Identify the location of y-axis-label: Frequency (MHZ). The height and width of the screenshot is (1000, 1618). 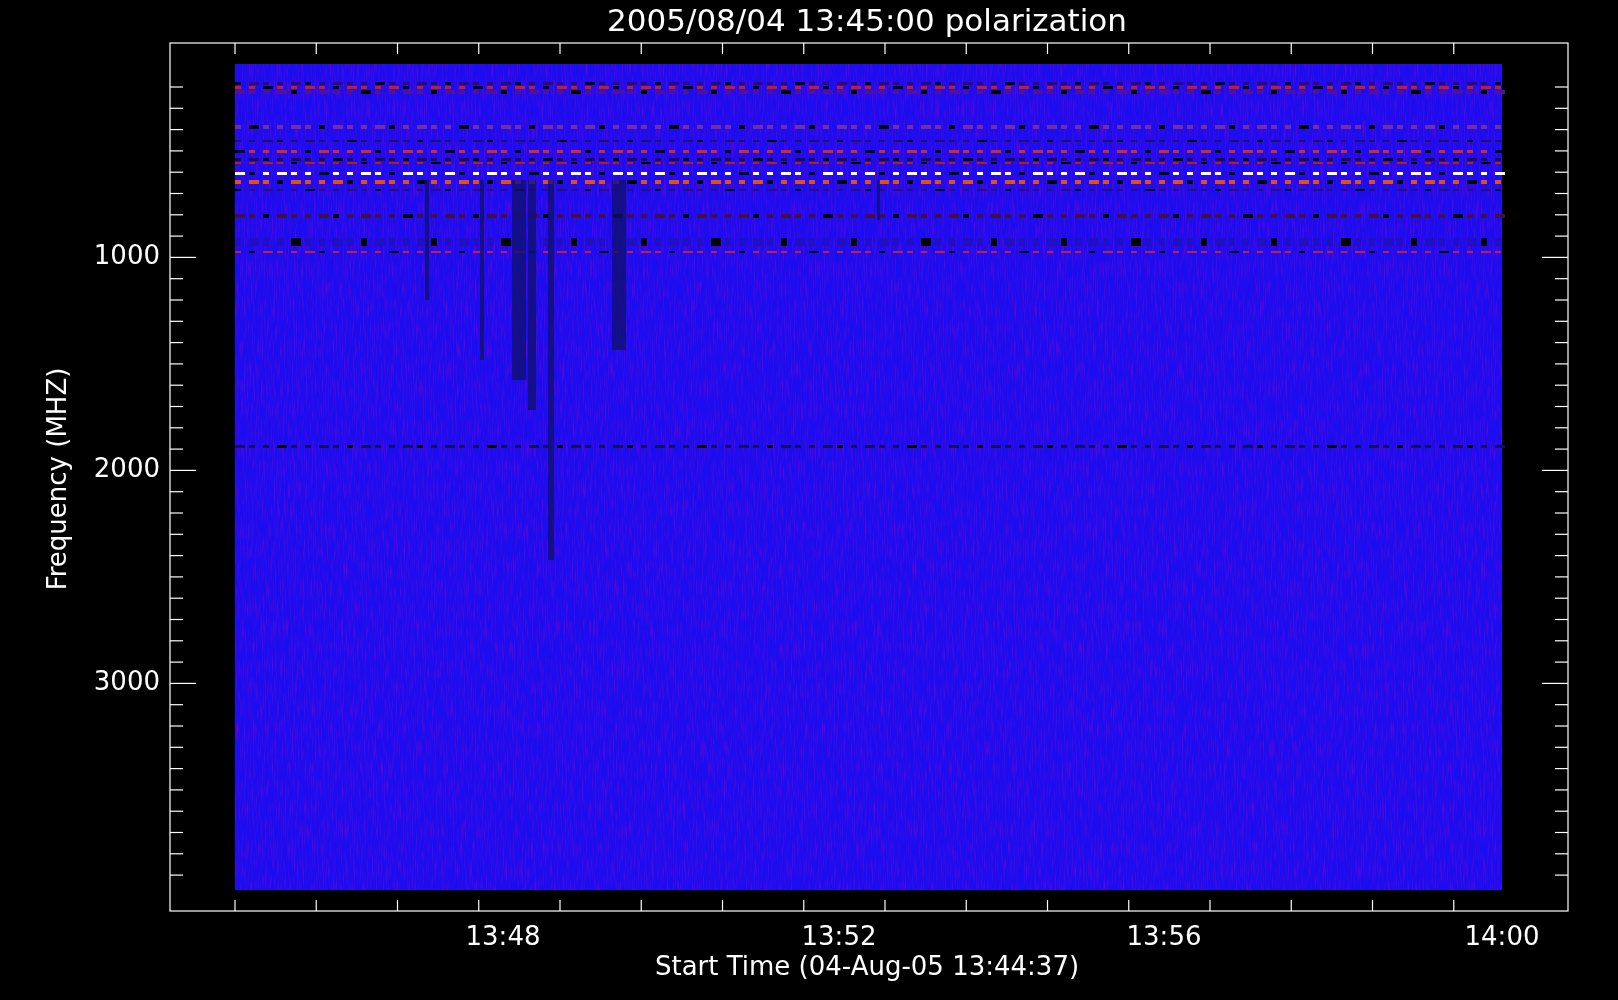
(57, 479).